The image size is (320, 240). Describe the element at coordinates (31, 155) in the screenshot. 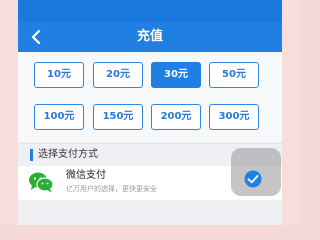

I see `section-accent-bar` at that location.